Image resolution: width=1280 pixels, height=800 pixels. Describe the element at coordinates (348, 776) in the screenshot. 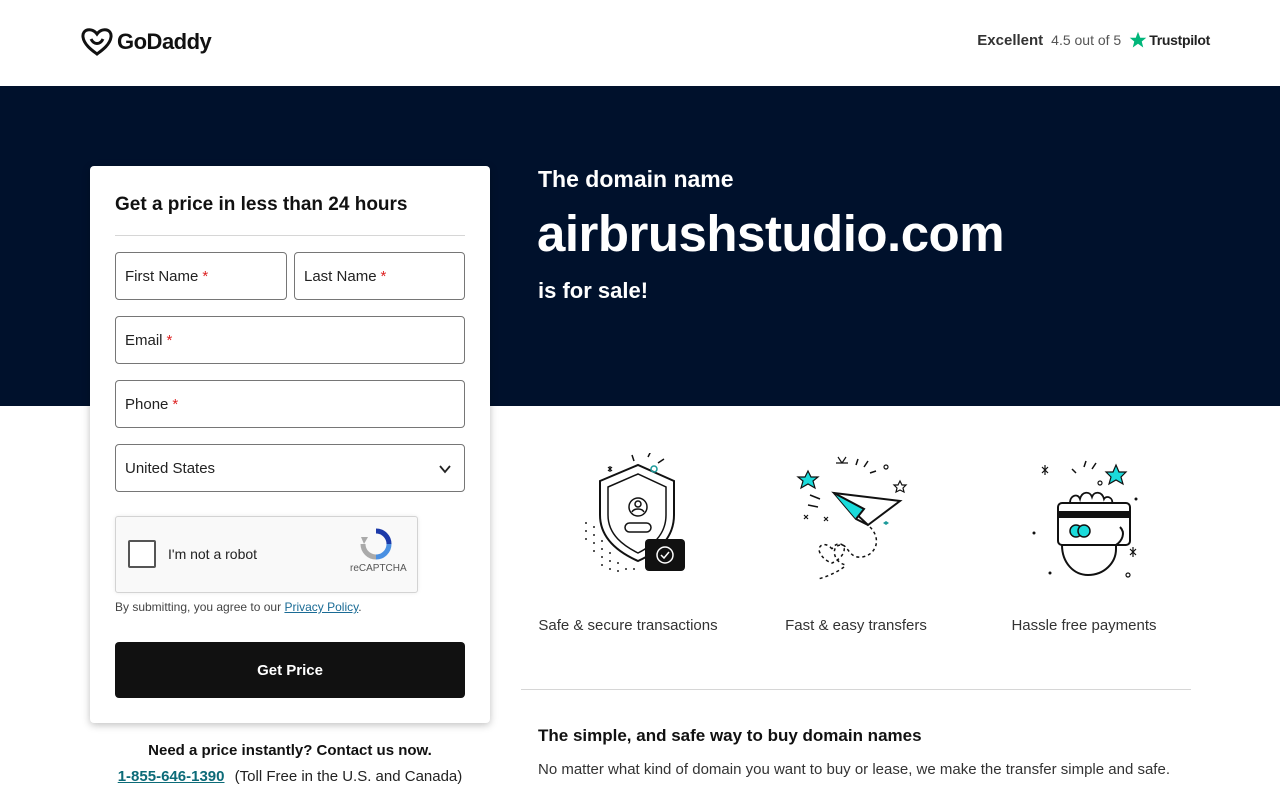

I see `phone-note: (Toll Free in the U.S. and Canada)` at that location.